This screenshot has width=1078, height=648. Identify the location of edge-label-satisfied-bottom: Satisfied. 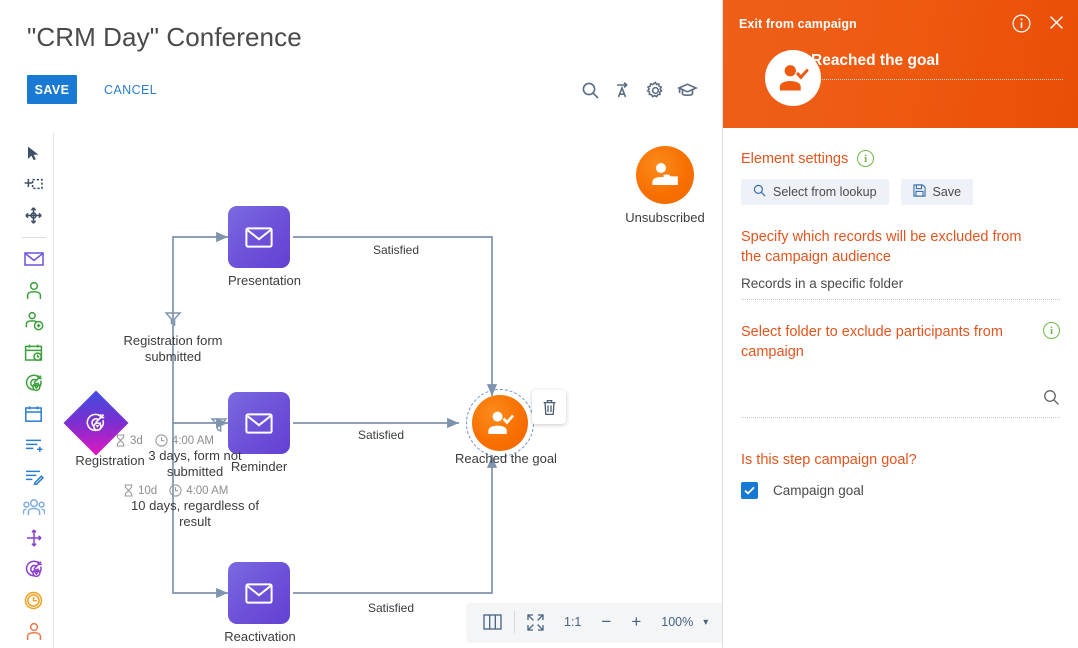
(391, 608).